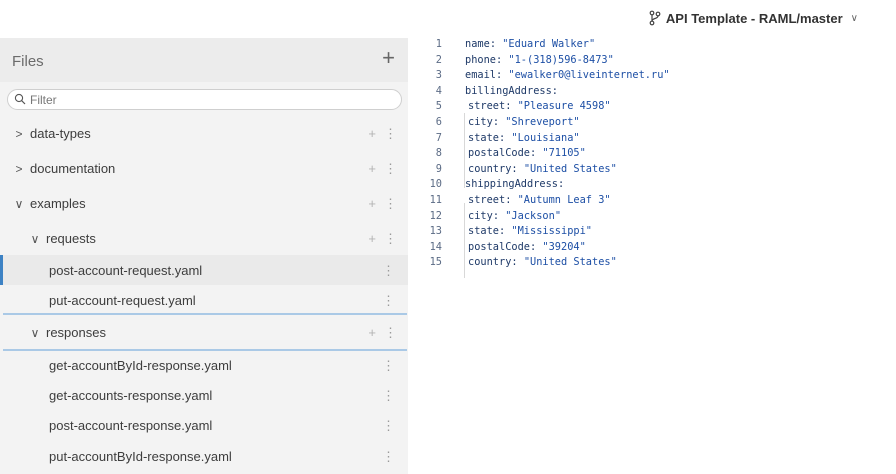 This screenshot has width=896, height=474. I want to click on line-number: 11, so click(435, 200).